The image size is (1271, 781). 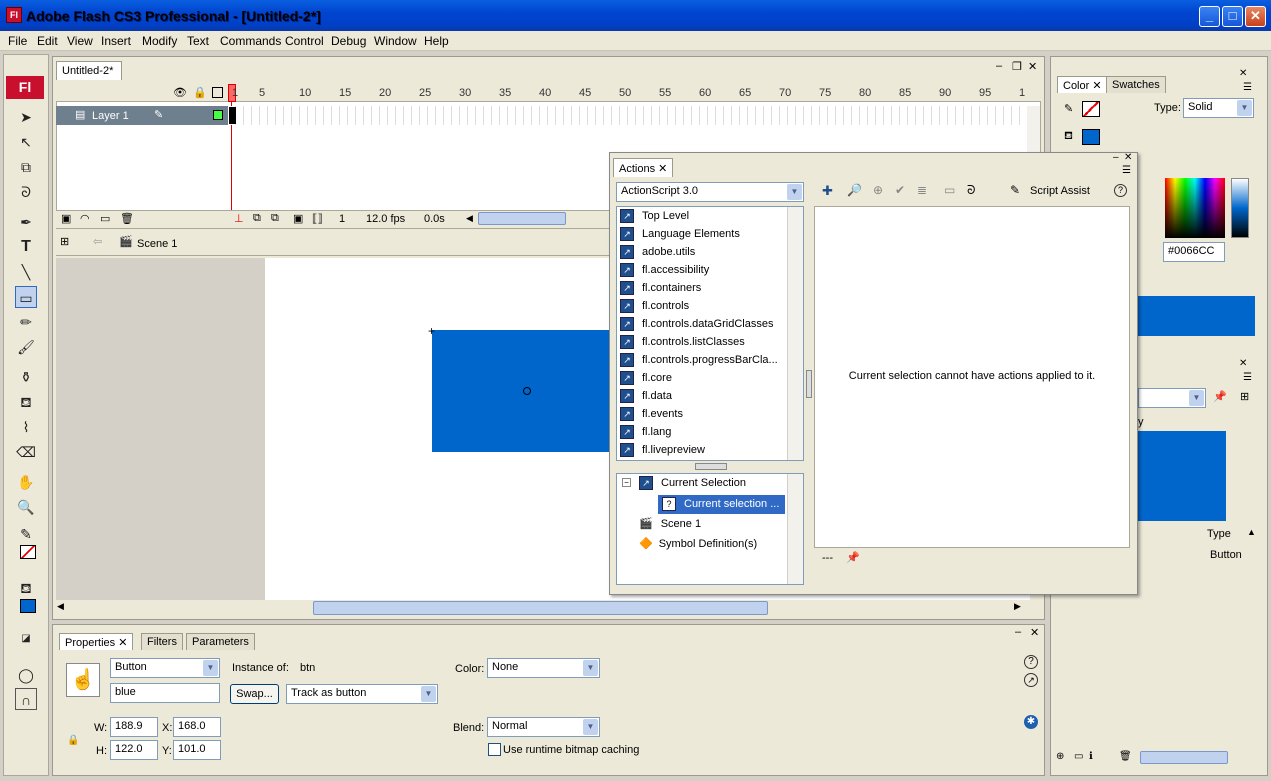 What do you see at coordinates (628, 115) in the screenshot?
I see `layer-frames` at bounding box center [628, 115].